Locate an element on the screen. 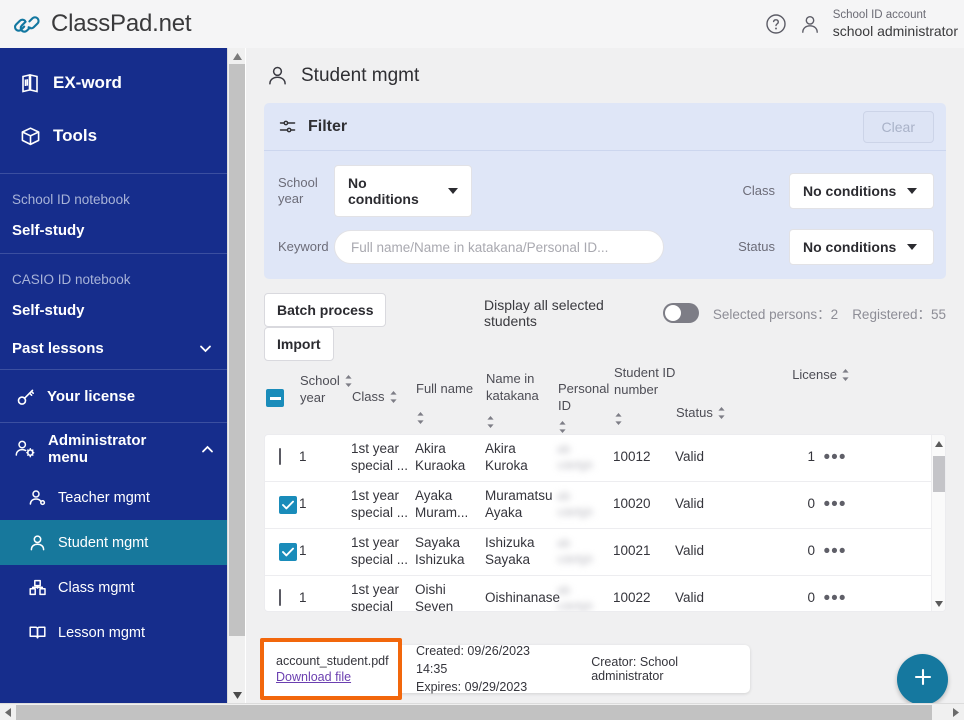 This screenshot has width=964, height=720. book-open-icon is located at coordinates (37, 632).